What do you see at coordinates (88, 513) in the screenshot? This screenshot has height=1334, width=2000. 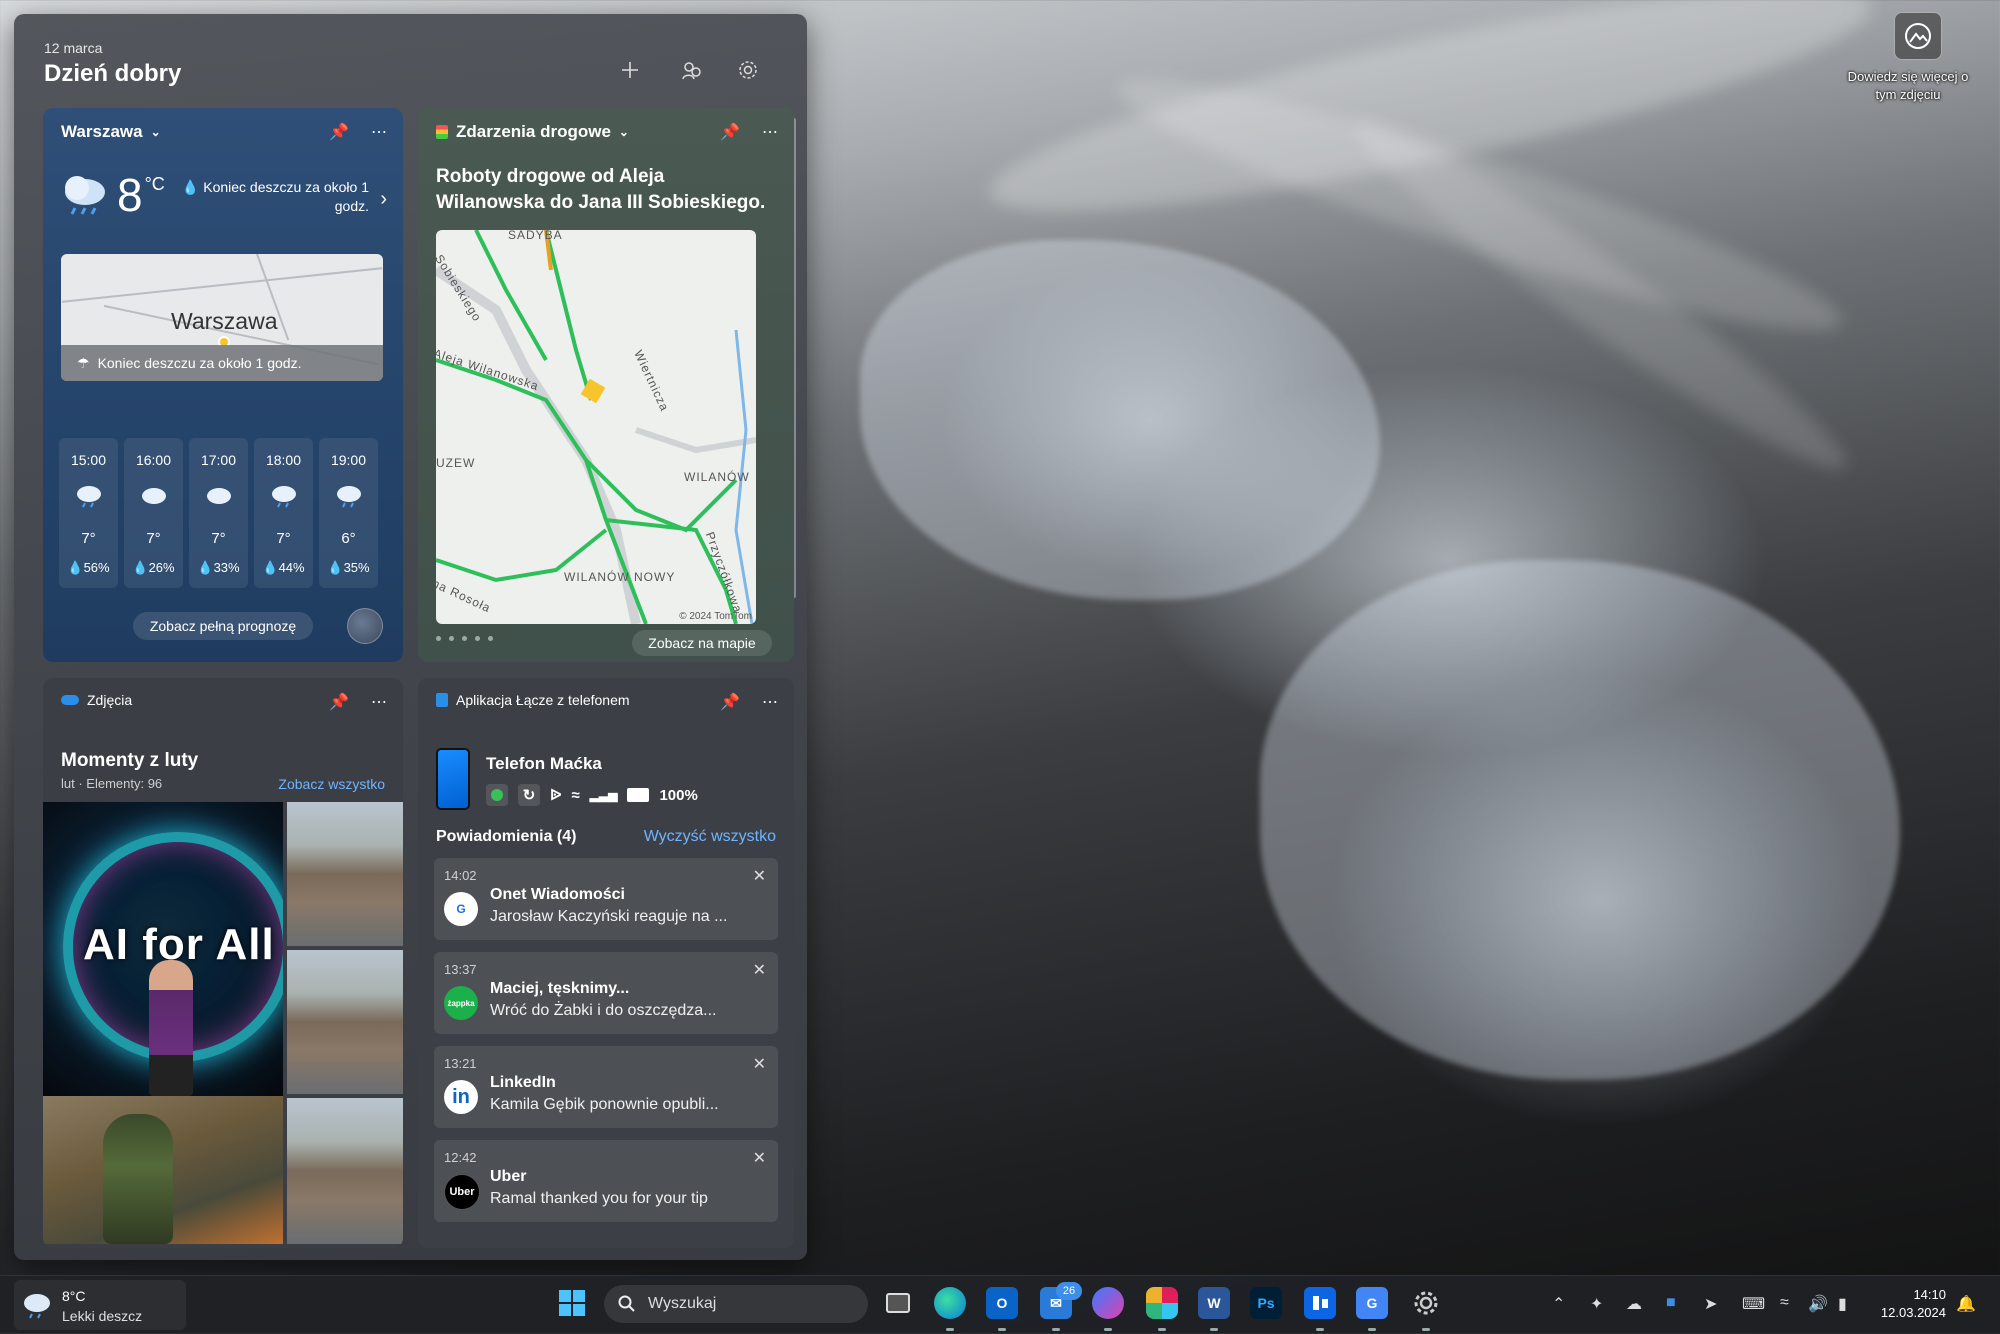 I see `hour-item: 15:00 7° 💧56%` at bounding box center [88, 513].